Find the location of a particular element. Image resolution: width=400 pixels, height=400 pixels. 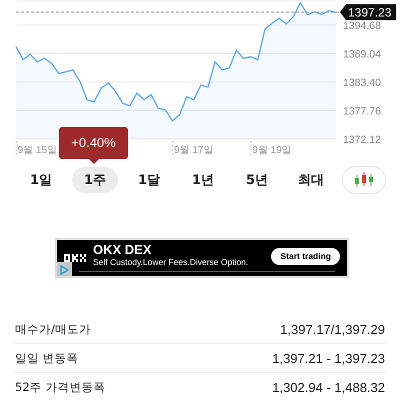

ad-banner: OKX DEX Self Custody.Lower Fees.Diverse Option. Start trading is located at coordinates (202, 258).